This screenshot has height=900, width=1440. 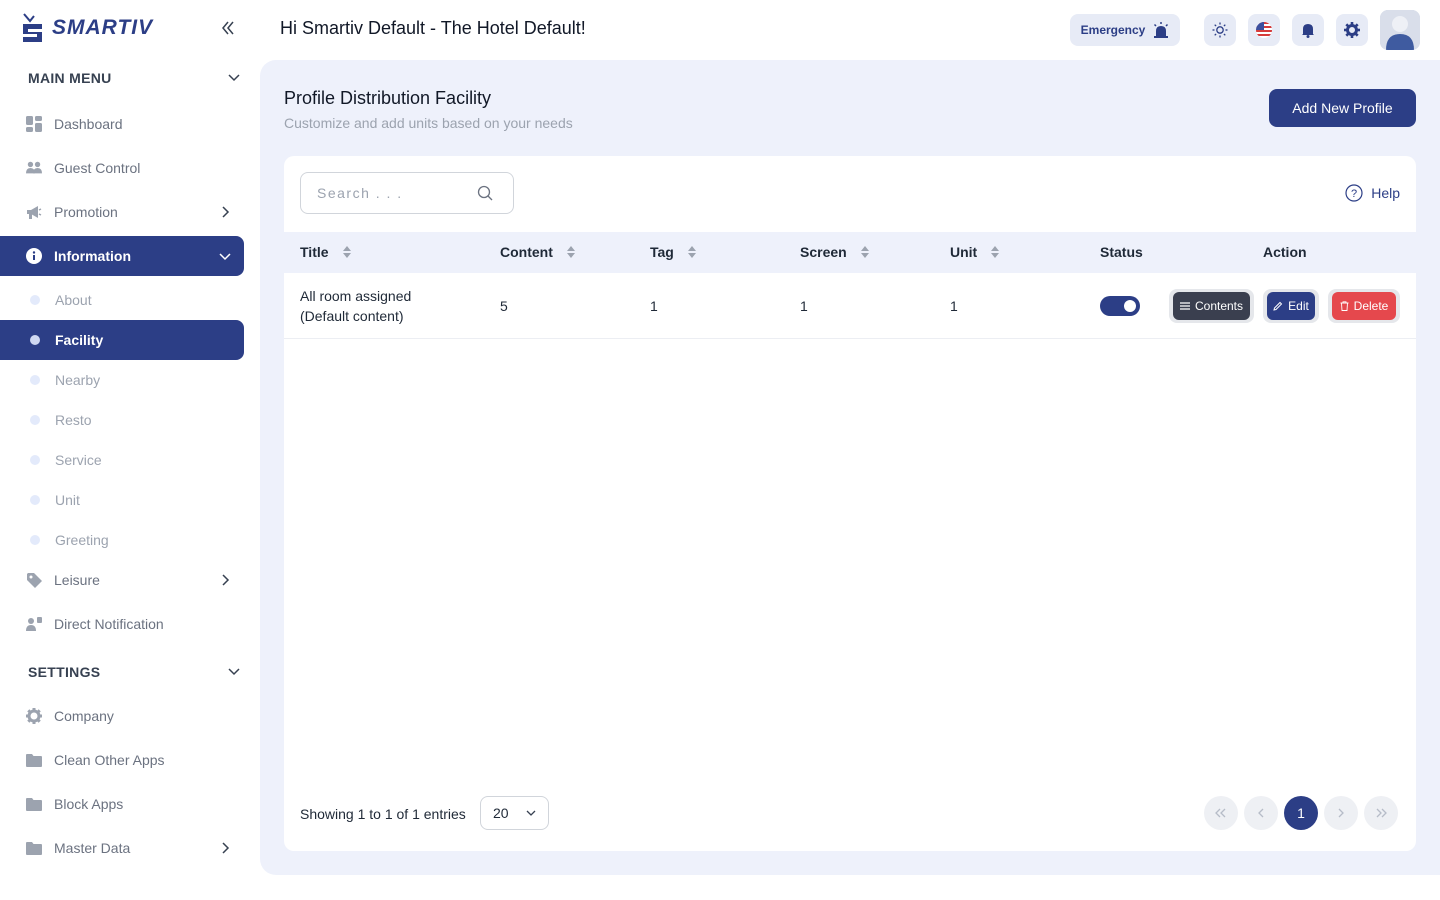 I want to click on collapse-sidebar-button, so click(x=228, y=28).